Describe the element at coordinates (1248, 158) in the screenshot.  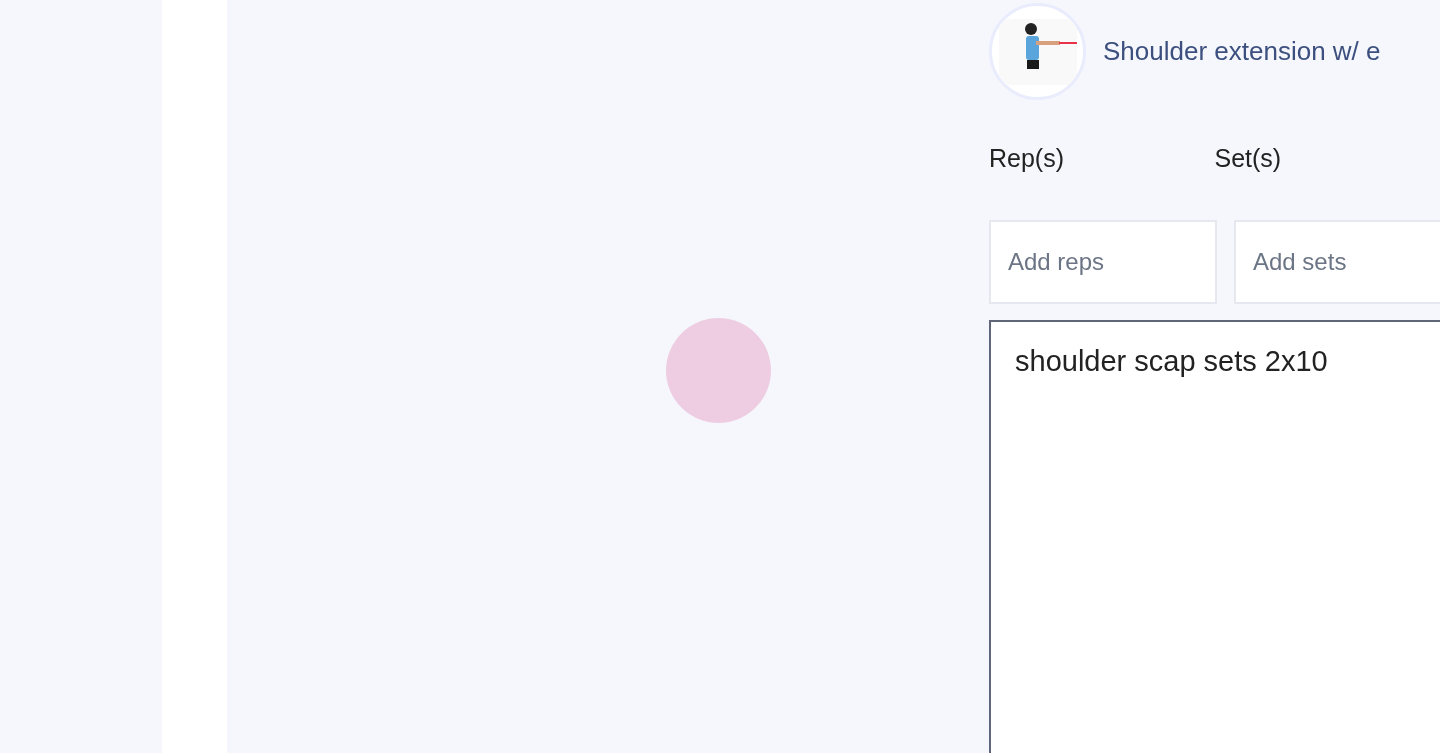
I see `field-label: Set(s)` at that location.